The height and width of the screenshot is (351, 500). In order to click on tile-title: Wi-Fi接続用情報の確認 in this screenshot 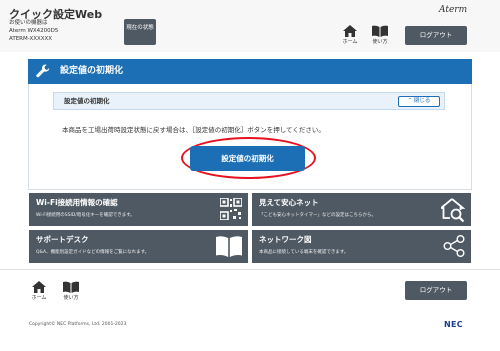, I will do `click(77, 202)`.